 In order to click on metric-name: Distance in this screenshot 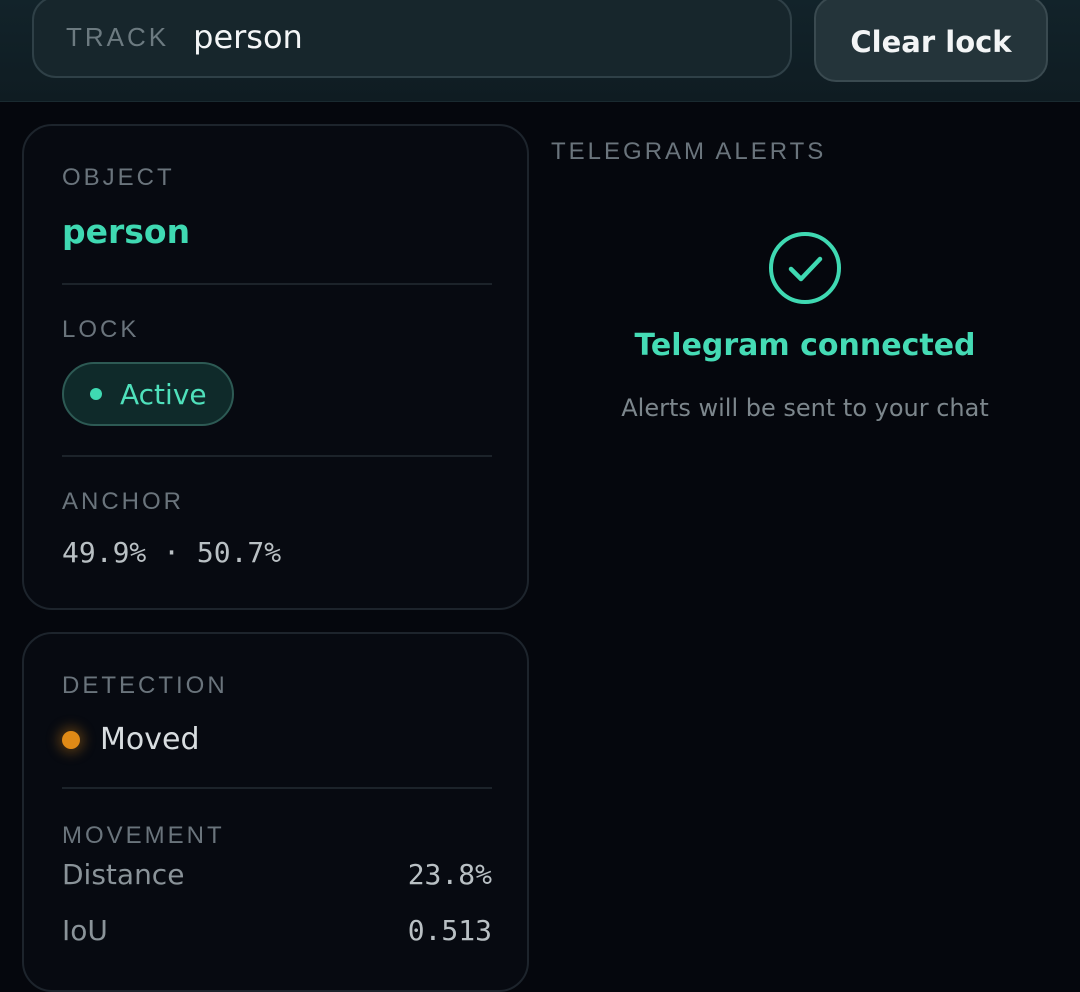, I will do `click(123, 874)`.